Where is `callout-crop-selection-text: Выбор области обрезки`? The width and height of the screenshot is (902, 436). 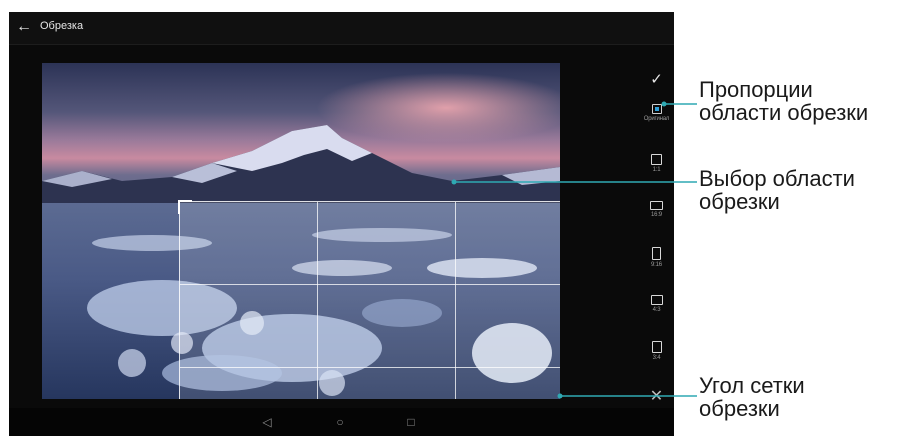
callout-crop-selection-text: Выбор области обрезки is located at coordinates (777, 190).